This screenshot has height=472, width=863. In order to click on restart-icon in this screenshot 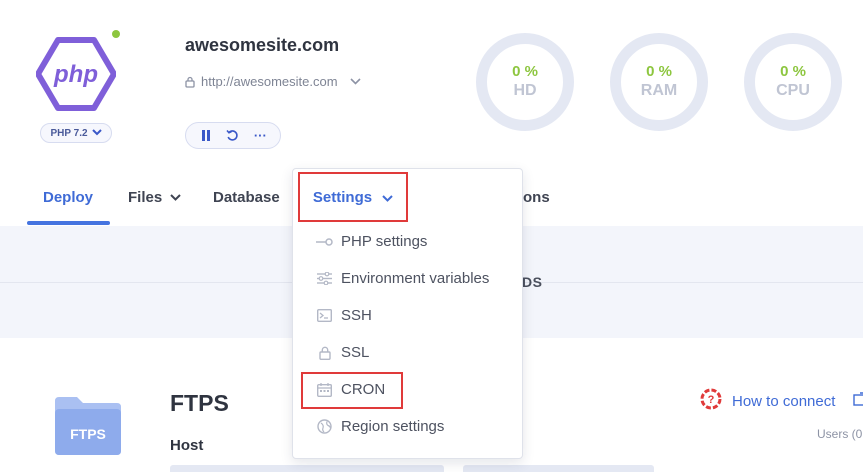, I will do `click(232, 135)`.